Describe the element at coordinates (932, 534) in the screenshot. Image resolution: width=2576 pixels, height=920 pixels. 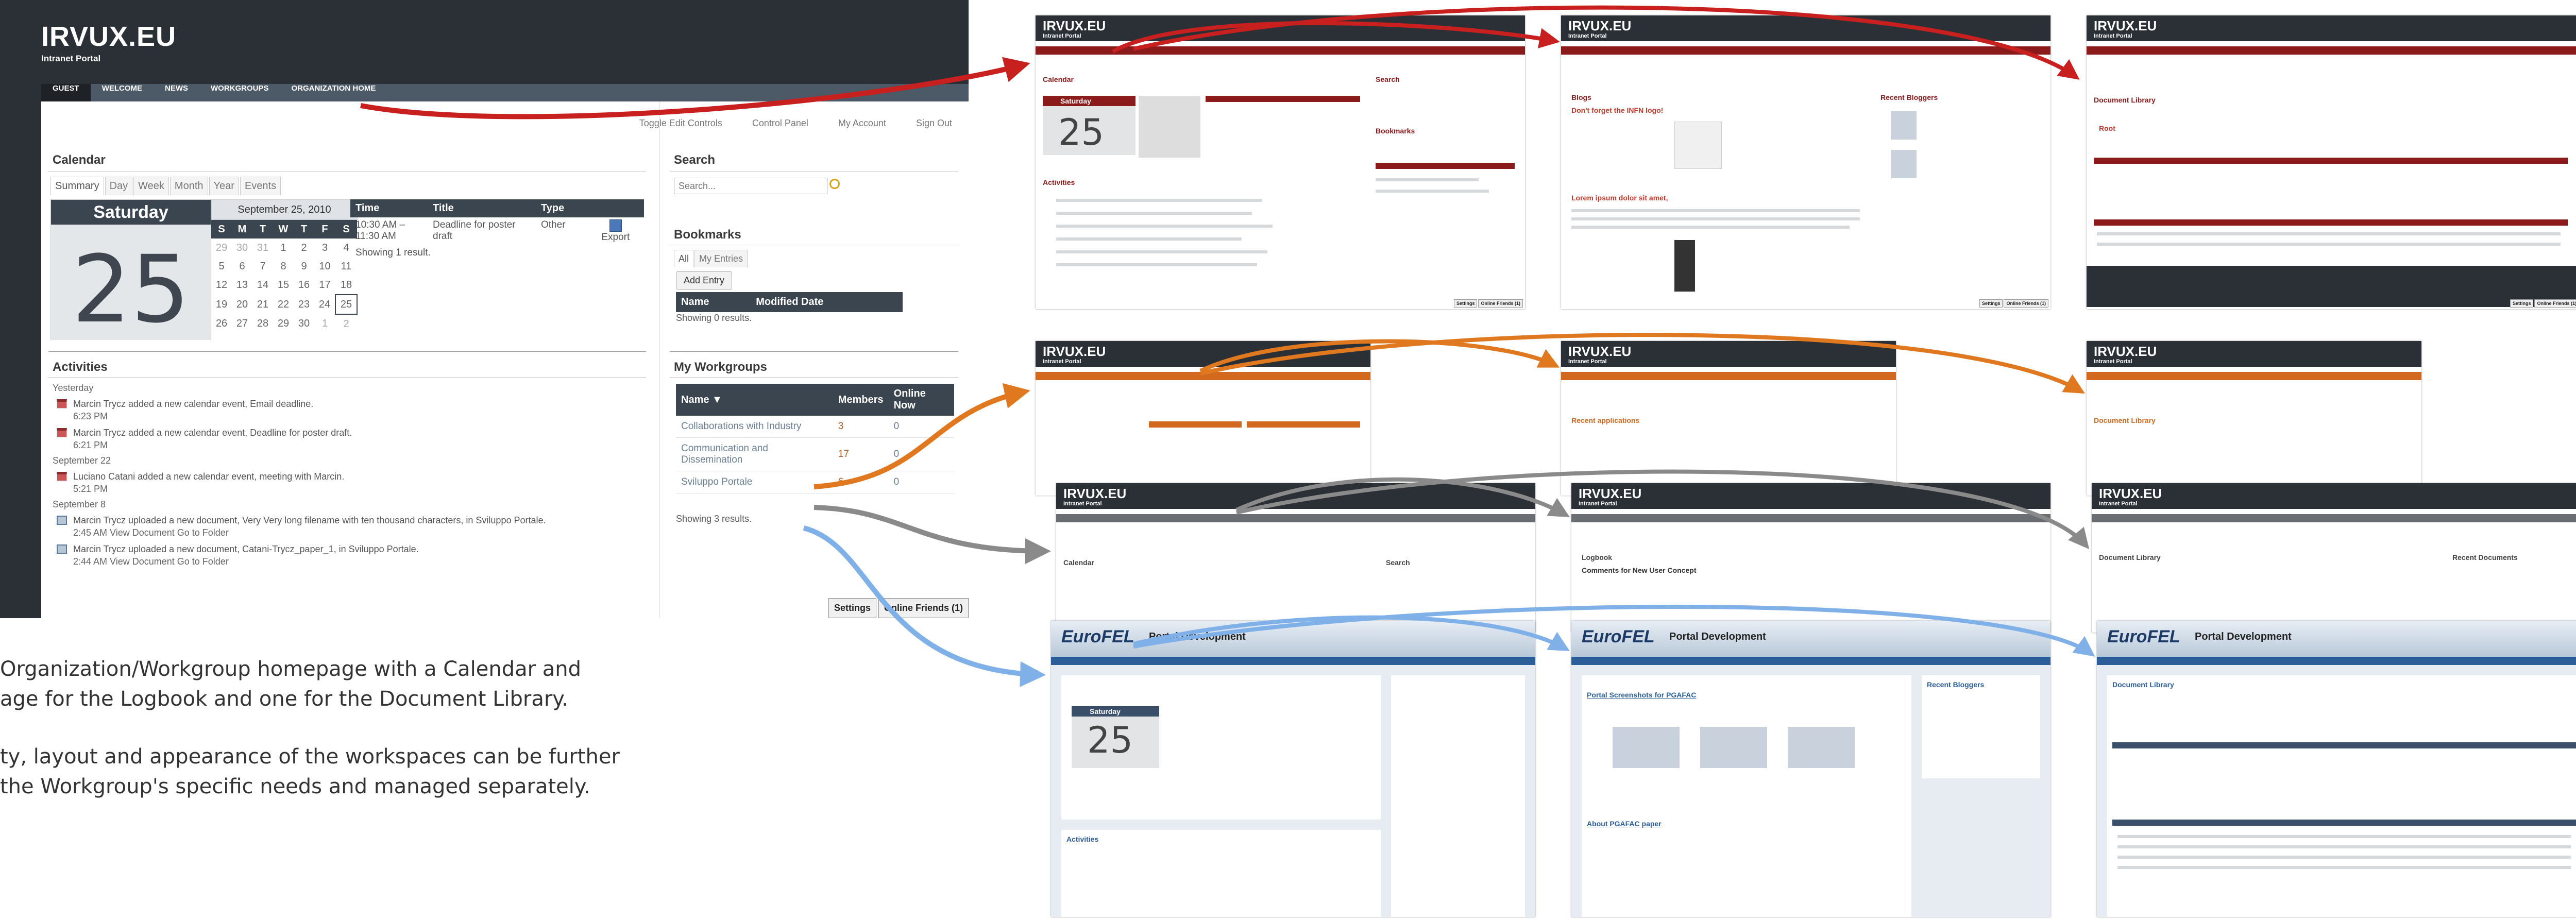
I see `gray-arrow-calendar` at that location.